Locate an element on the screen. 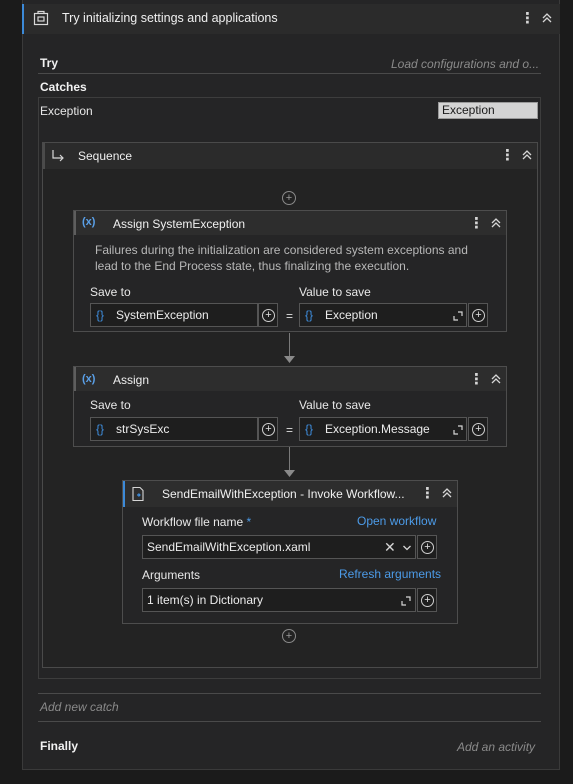 The image size is (573, 784). try-catch-icon is located at coordinates (41, 18).